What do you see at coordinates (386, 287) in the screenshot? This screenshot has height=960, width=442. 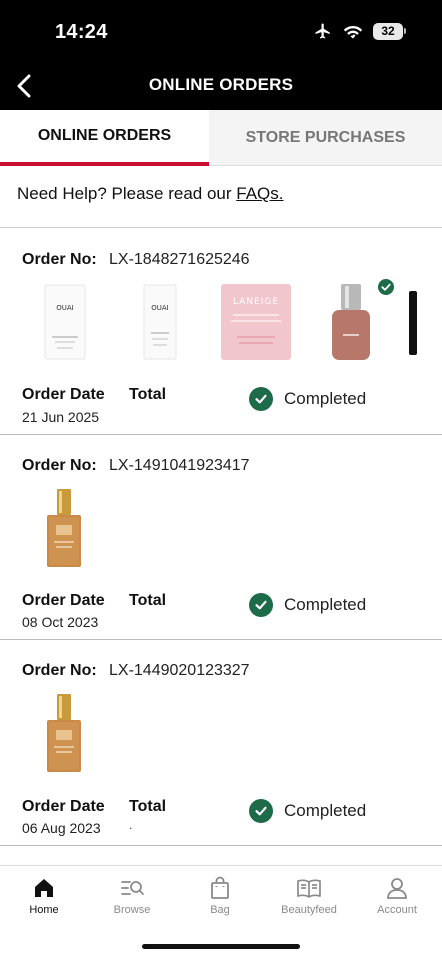 I see `selected-check-icon` at bounding box center [386, 287].